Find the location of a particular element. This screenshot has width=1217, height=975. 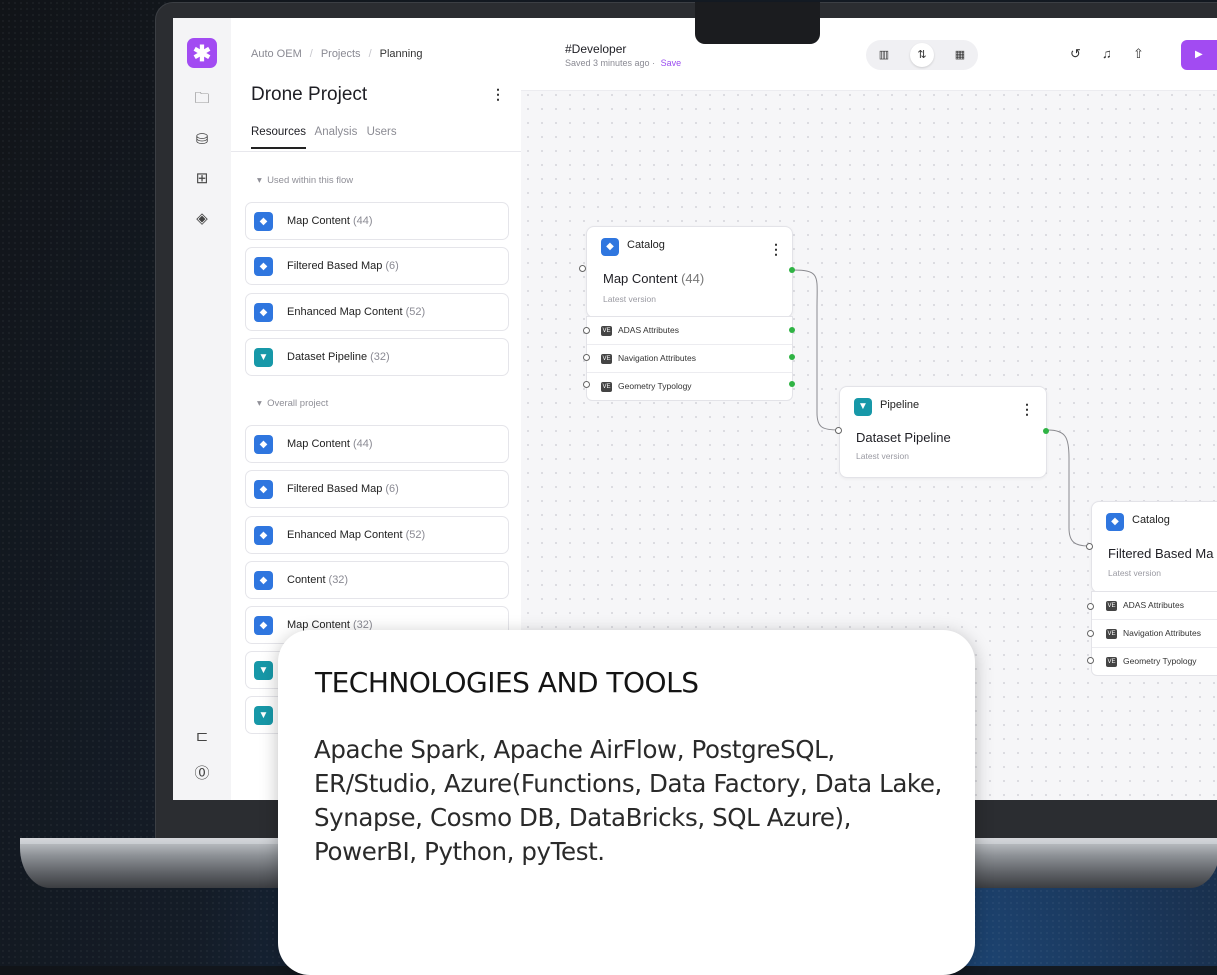

resource-label: Filtered Based Map is located at coordinates (335, 489).